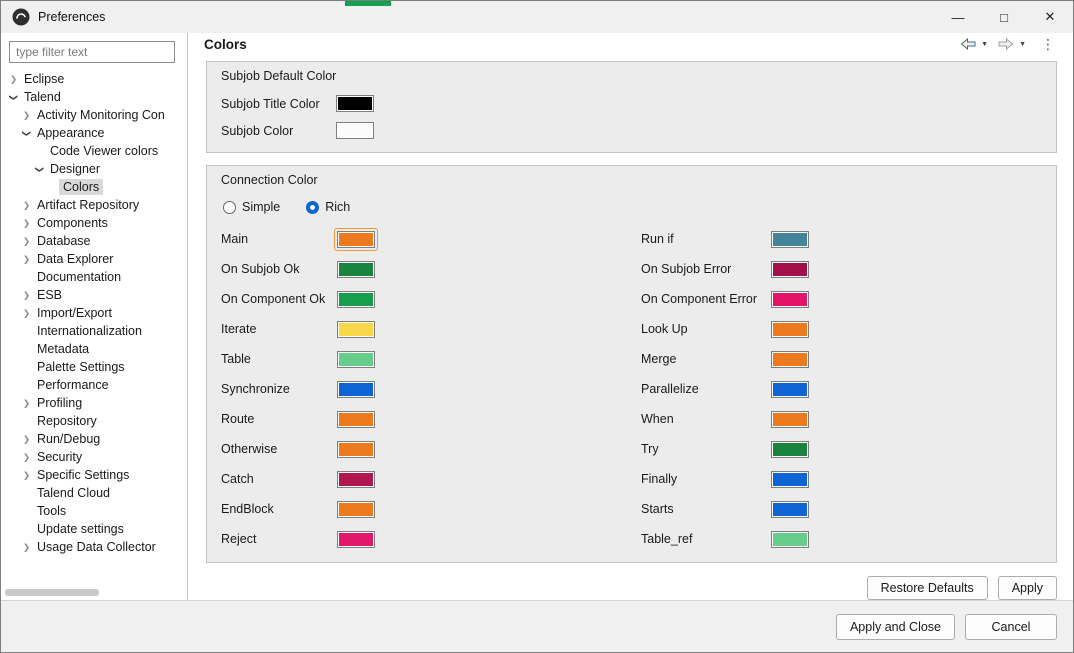 The image size is (1074, 653). I want to click on tree-item-repository: Repository, so click(94, 421).